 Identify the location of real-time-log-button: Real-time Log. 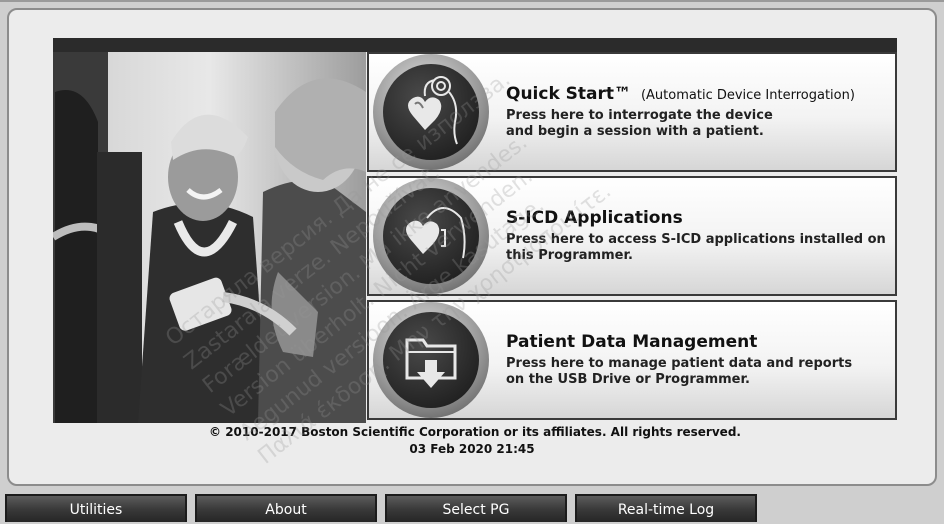
(666, 508).